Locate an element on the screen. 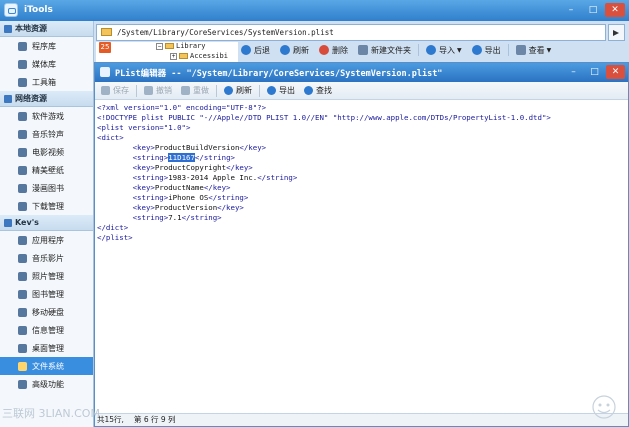 This screenshot has width=629, height=427. editor-minimize-button: – is located at coordinates (573, 72).